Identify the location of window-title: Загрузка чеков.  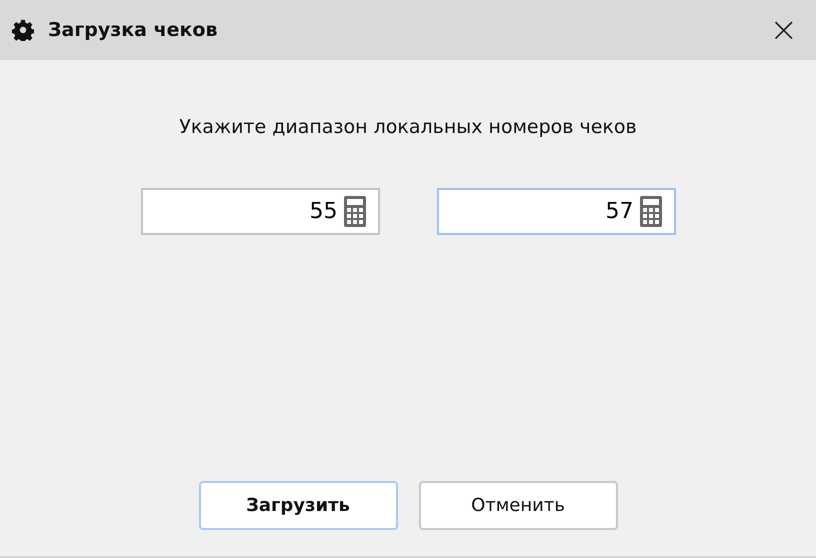
(133, 30).